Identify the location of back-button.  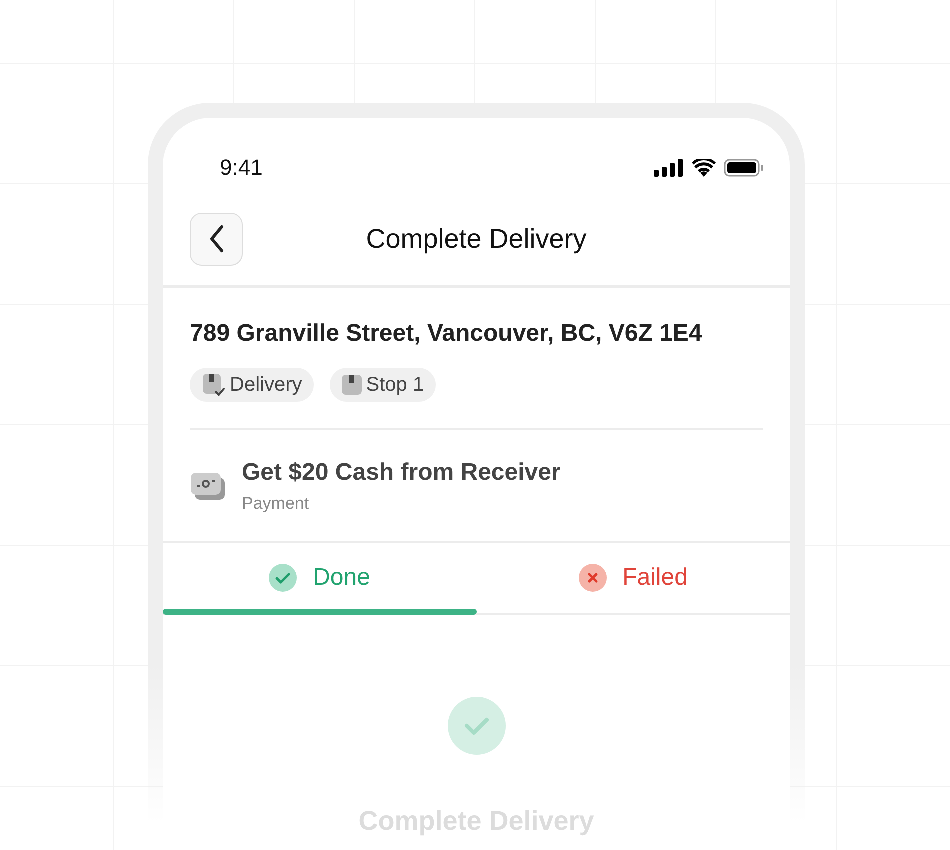
(216, 239).